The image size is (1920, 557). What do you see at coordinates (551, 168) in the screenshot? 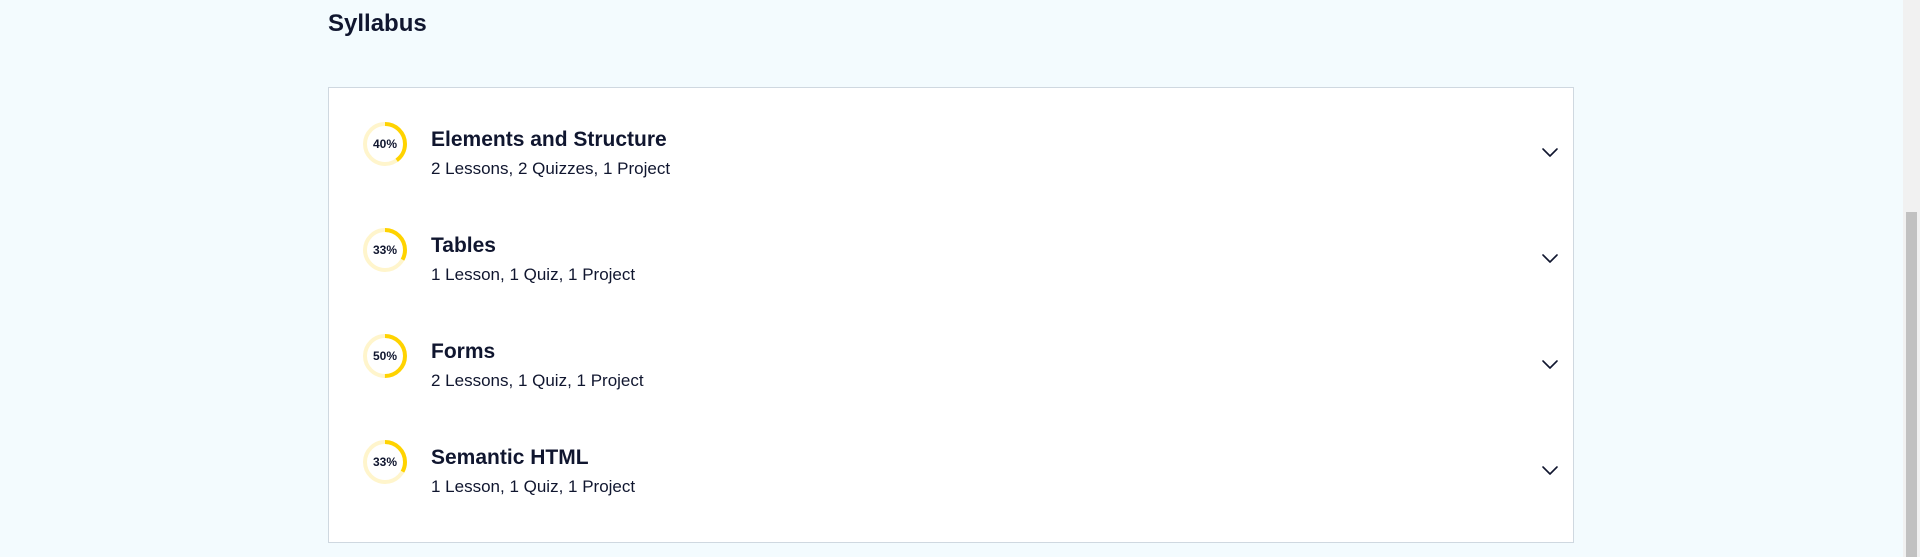
I see `module-content-summary: 2 Lessons, 2 Quizzes, 1 Project` at bounding box center [551, 168].